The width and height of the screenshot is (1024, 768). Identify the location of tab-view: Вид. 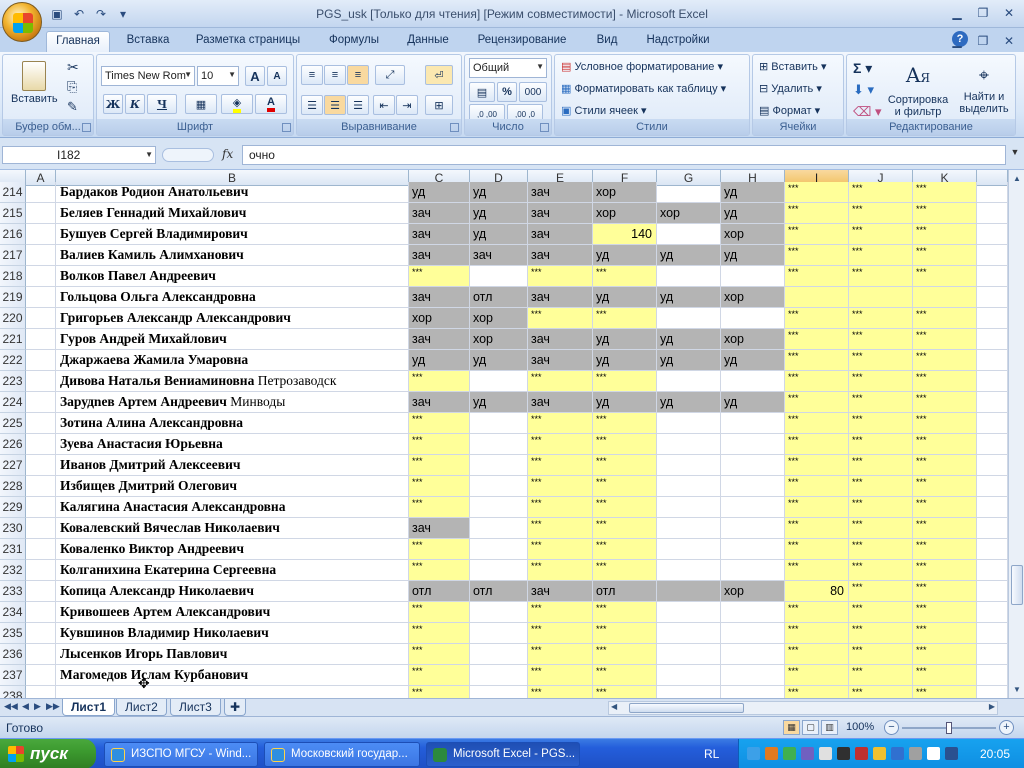
(607, 41).